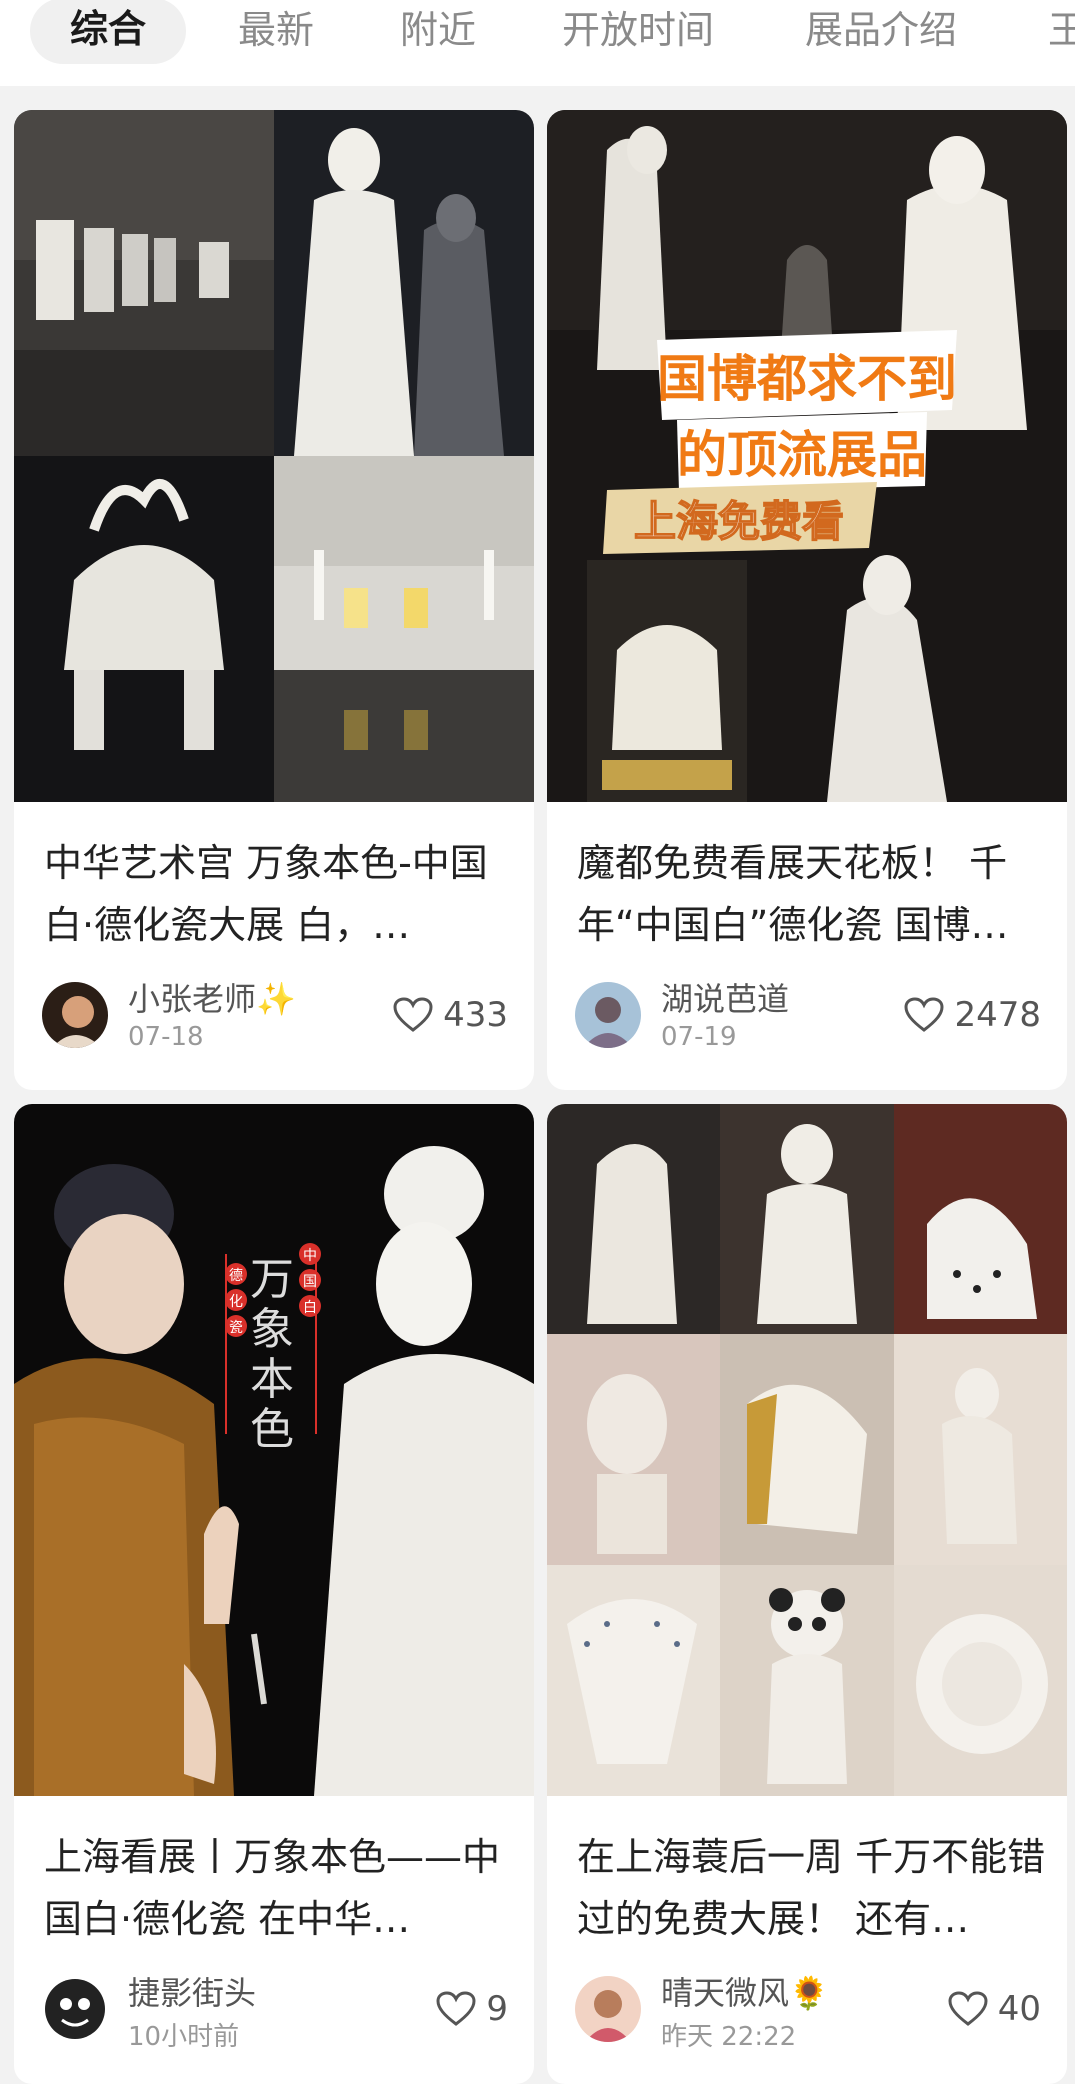  What do you see at coordinates (497, 2009) in the screenshot?
I see `like-count: 9` at bounding box center [497, 2009].